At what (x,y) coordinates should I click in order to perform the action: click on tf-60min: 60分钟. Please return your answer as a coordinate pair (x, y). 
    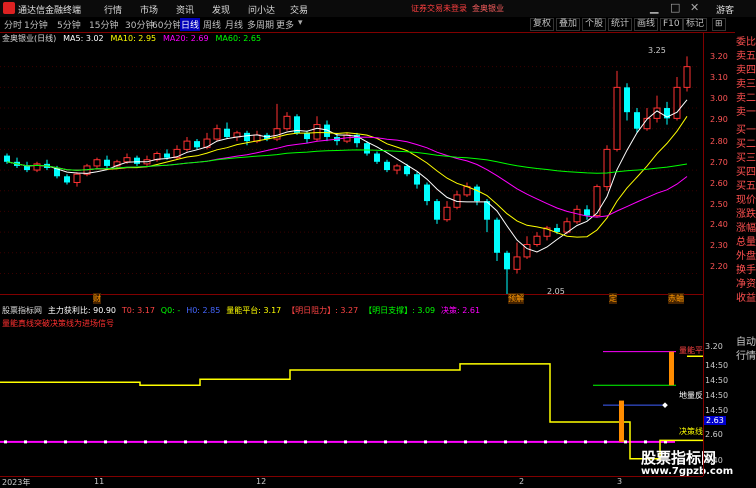
    Looking at the image, I should click on (166, 24).